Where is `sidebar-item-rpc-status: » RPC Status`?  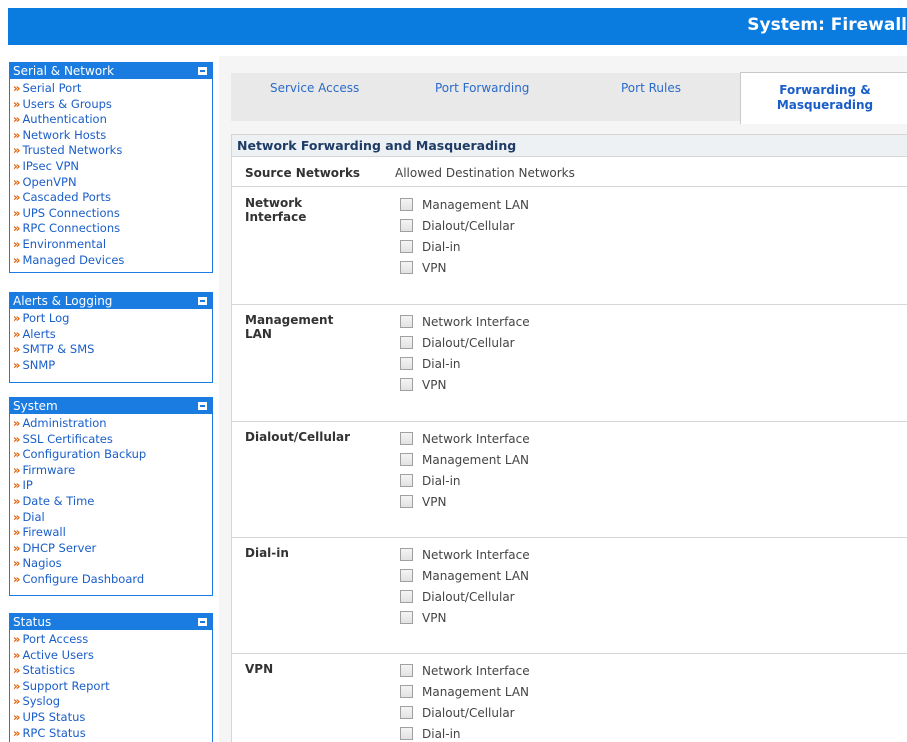 sidebar-item-rpc-status: » RPC Status is located at coordinates (112, 734).